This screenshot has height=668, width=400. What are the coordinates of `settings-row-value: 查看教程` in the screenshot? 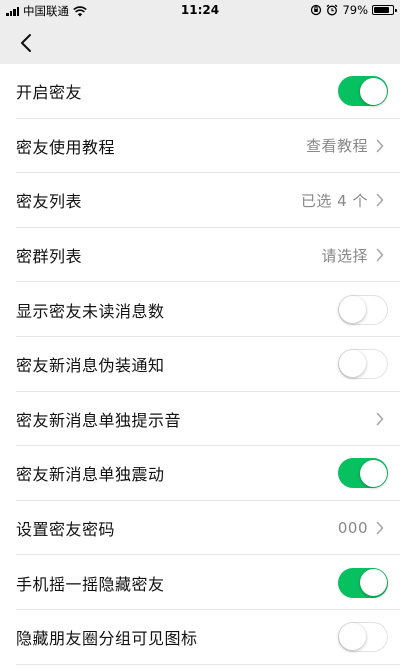 It's located at (336, 146).